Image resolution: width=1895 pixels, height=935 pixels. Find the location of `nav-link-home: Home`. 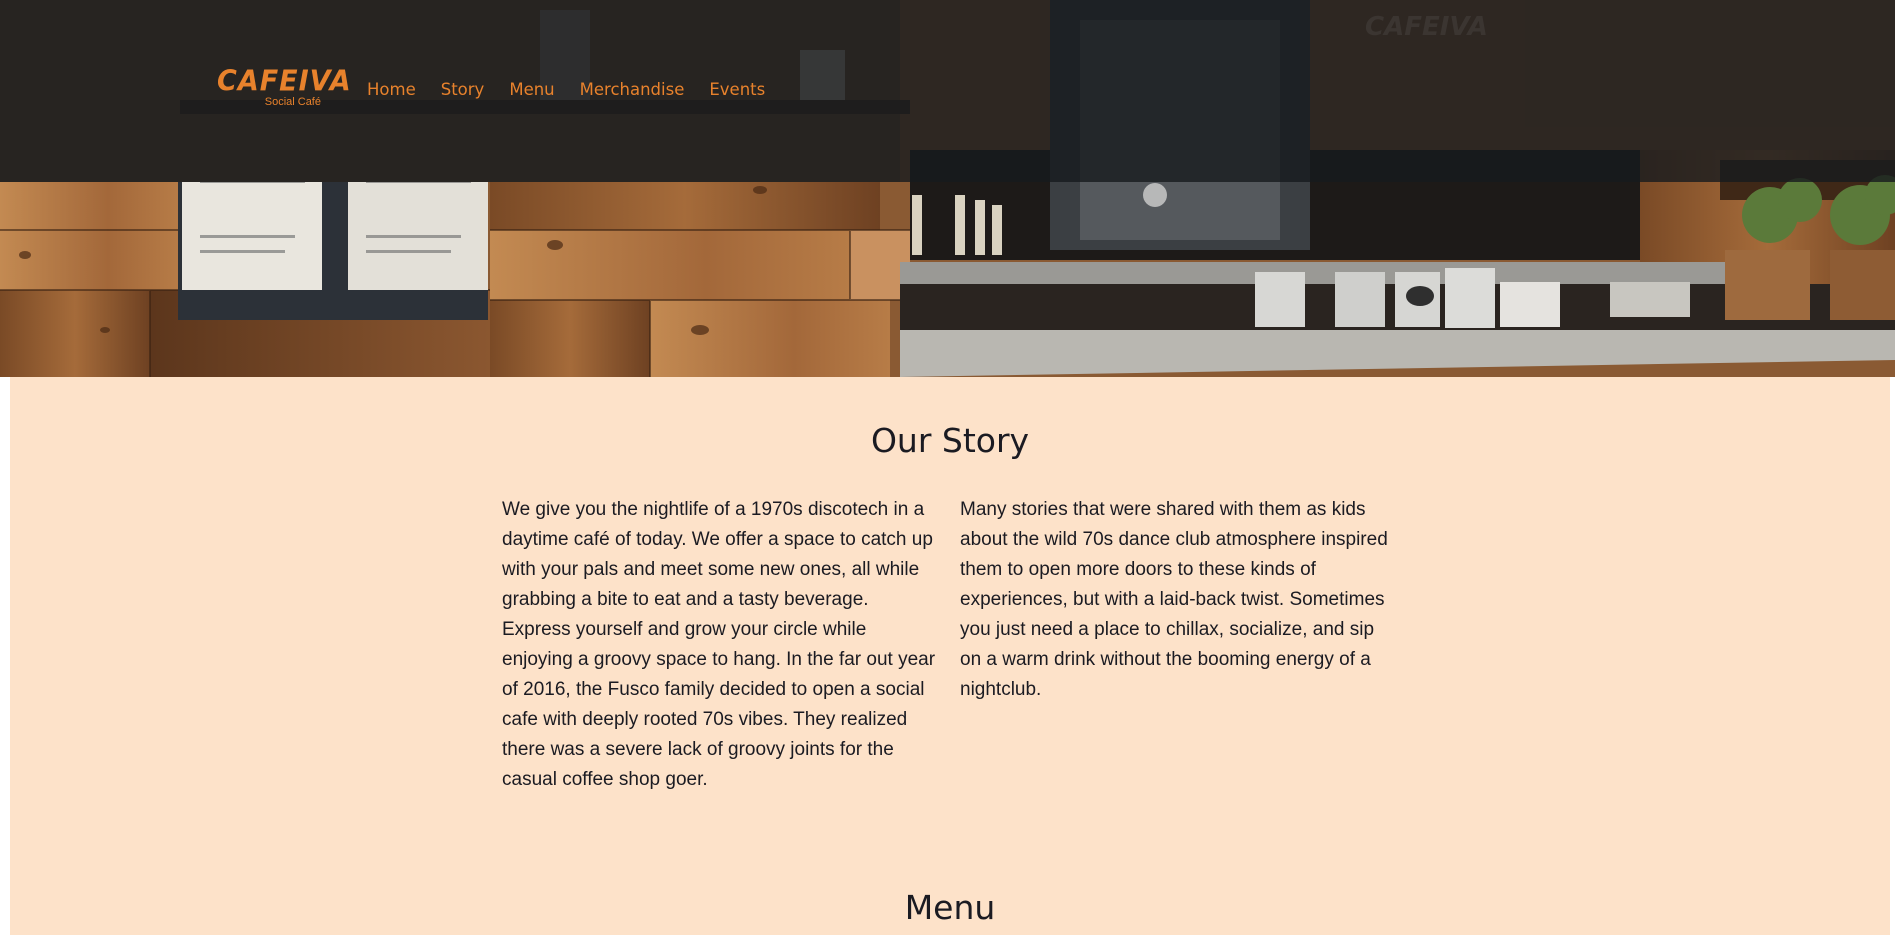

nav-link-home: Home is located at coordinates (391, 89).